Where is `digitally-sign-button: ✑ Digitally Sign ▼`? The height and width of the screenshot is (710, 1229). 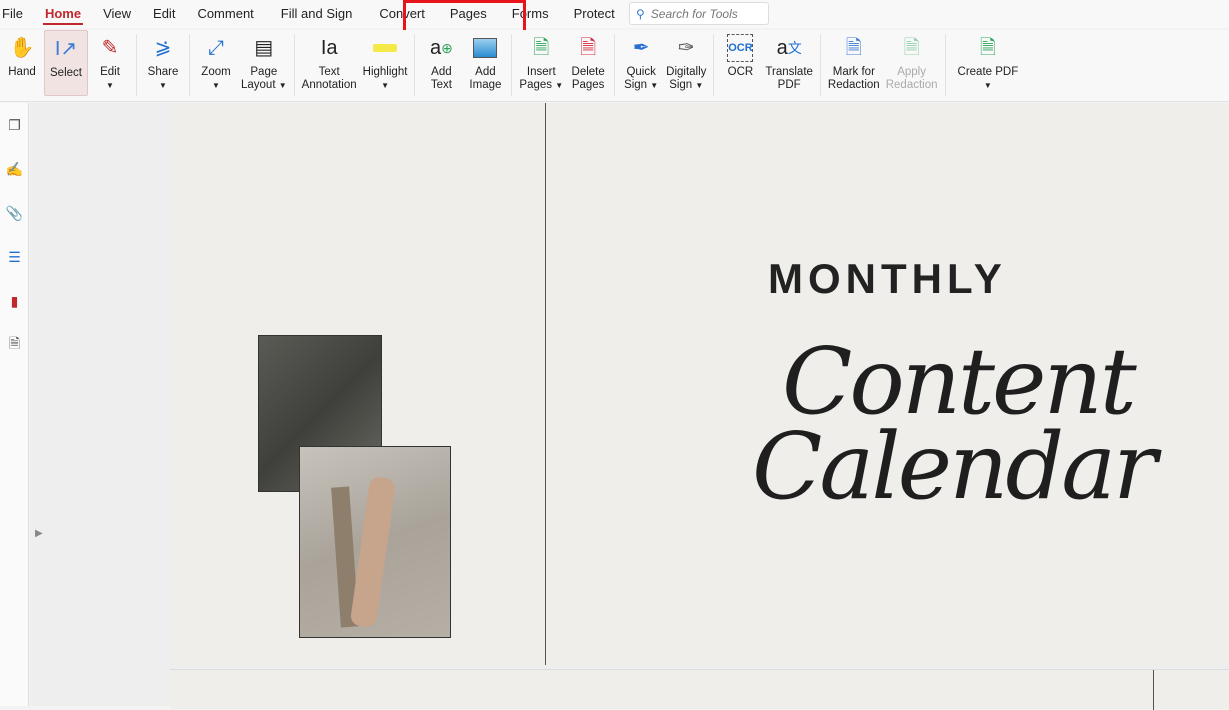
digitally-sign-button: ✑ Digitally Sign ▼ is located at coordinates (686, 63).